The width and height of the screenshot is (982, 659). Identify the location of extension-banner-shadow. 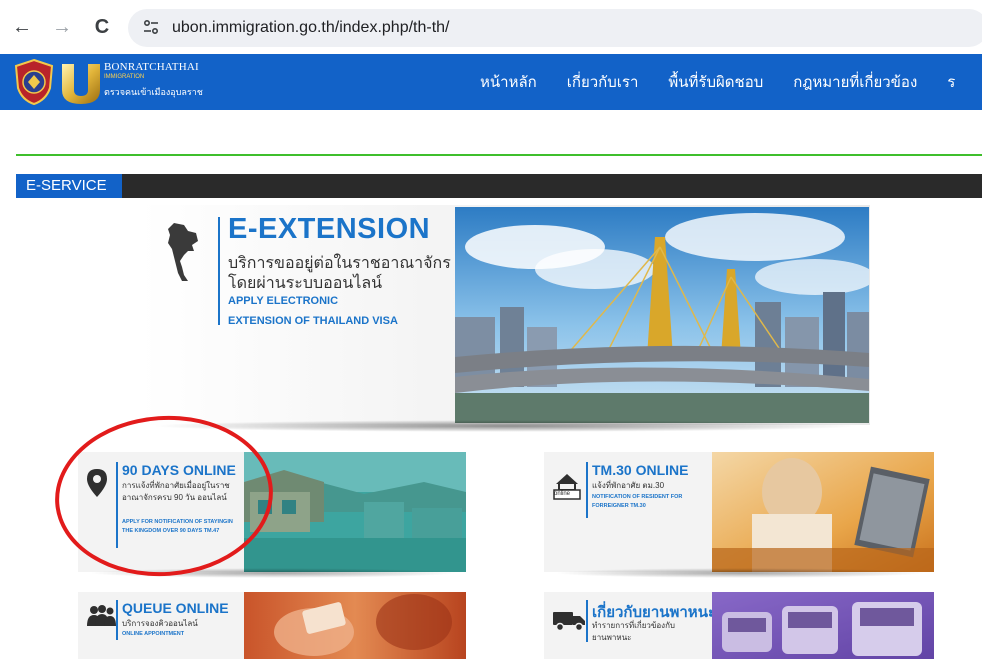
(506, 426).